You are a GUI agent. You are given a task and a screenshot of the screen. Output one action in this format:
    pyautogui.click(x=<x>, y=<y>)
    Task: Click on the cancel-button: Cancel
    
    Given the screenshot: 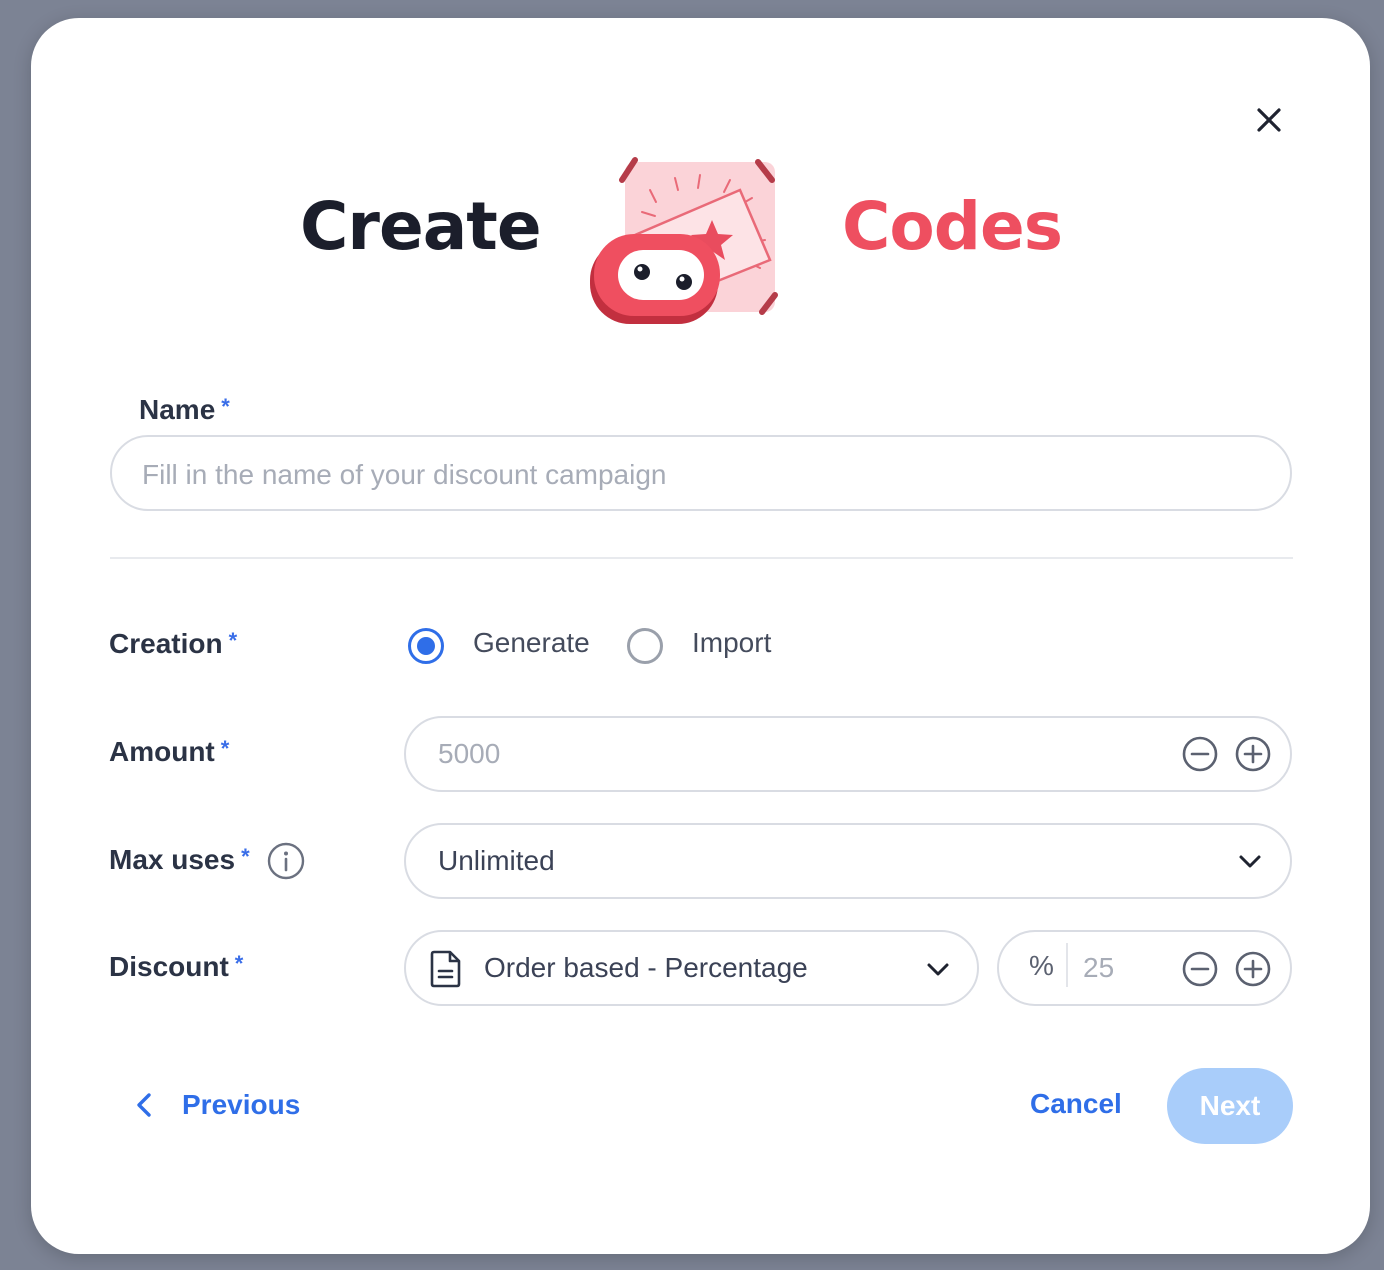 What is the action you would take?
    pyautogui.click(x=1076, y=1104)
    